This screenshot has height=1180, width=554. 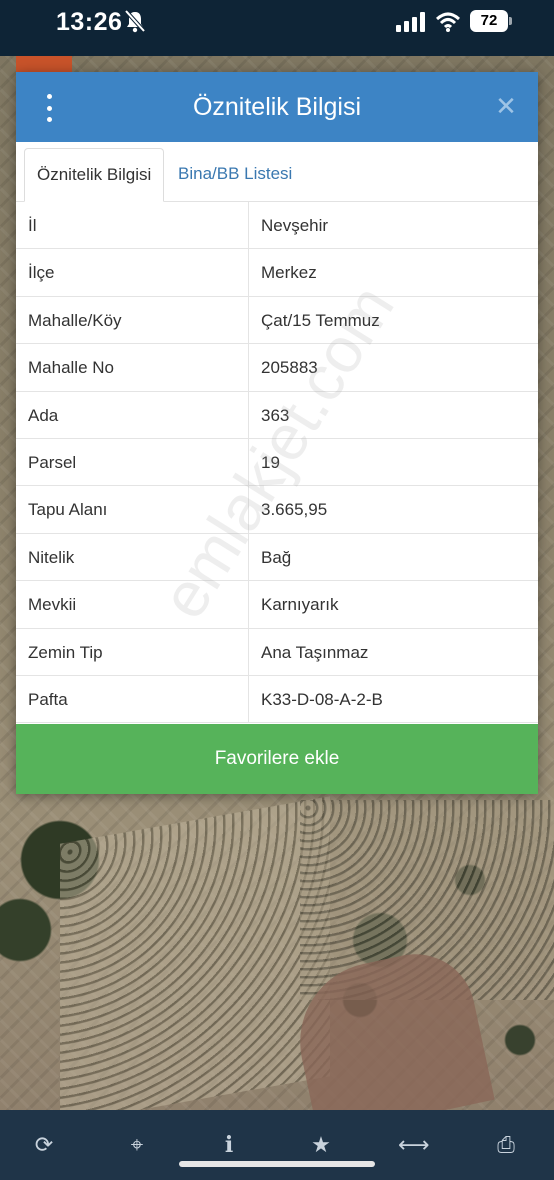 I want to click on row-value: 205883, so click(x=289, y=368).